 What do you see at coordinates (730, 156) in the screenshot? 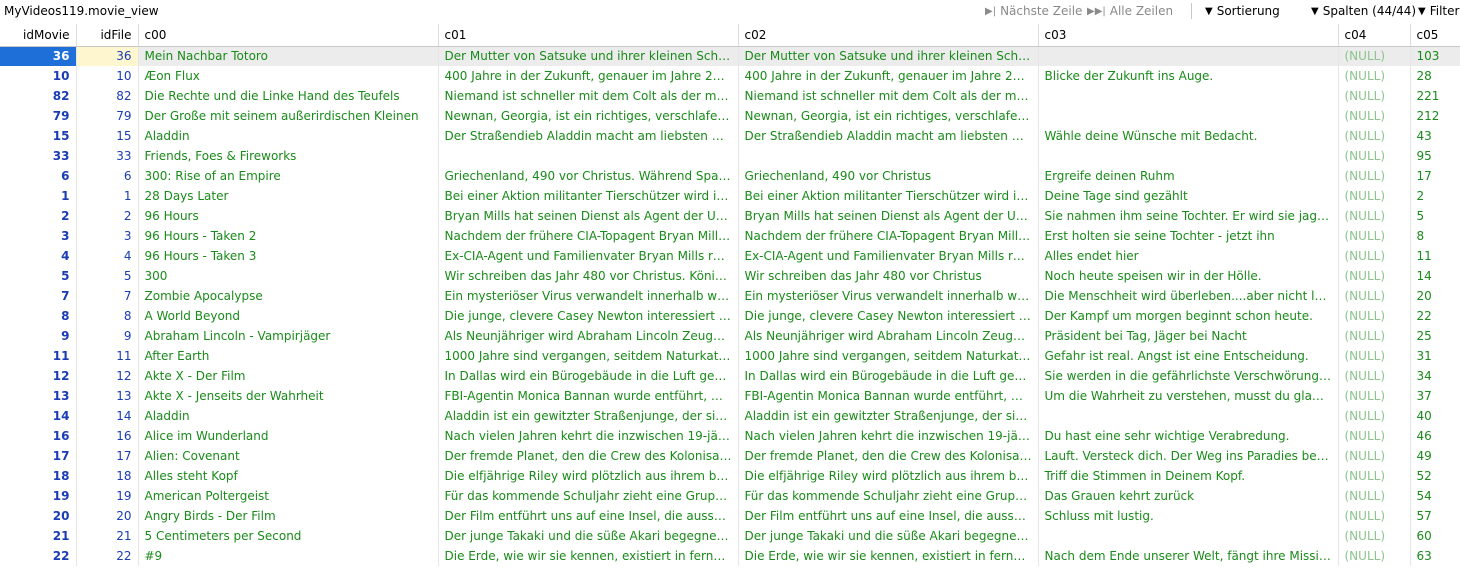
I see `table-row: 33 33 Friends, Foes & Fireworks (NULL) 95` at bounding box center [730, 156].